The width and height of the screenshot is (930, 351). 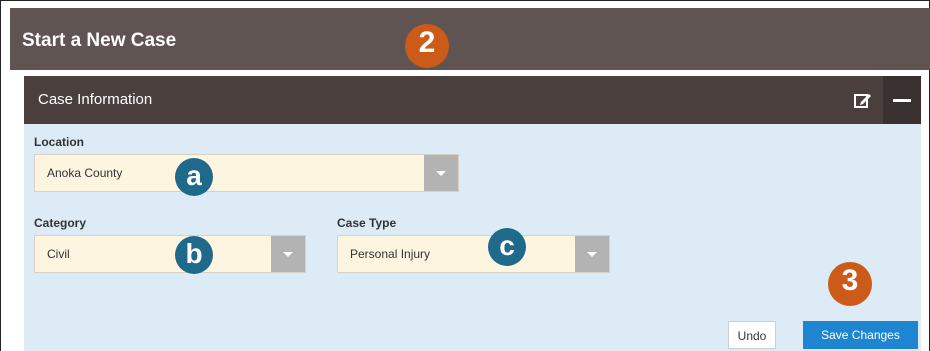 I want to click on category-select: Civil, so click(x=170, y=254).